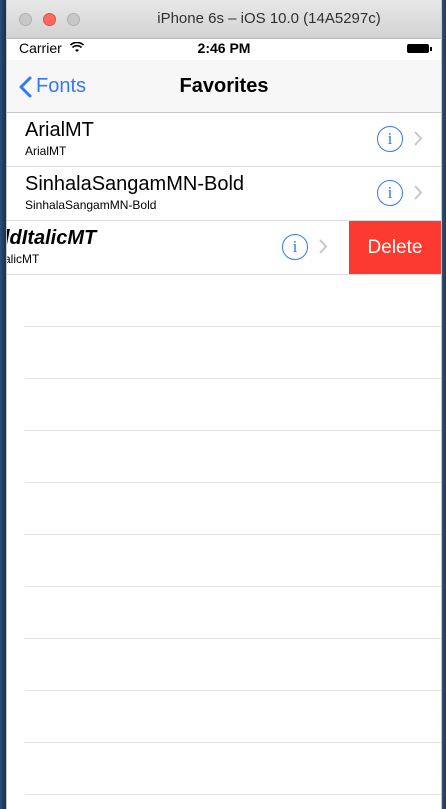  What do you see at coordinates (25, 87) in the screenshot?
I see `chevron-left-icon` at bounding box center [25, 87].